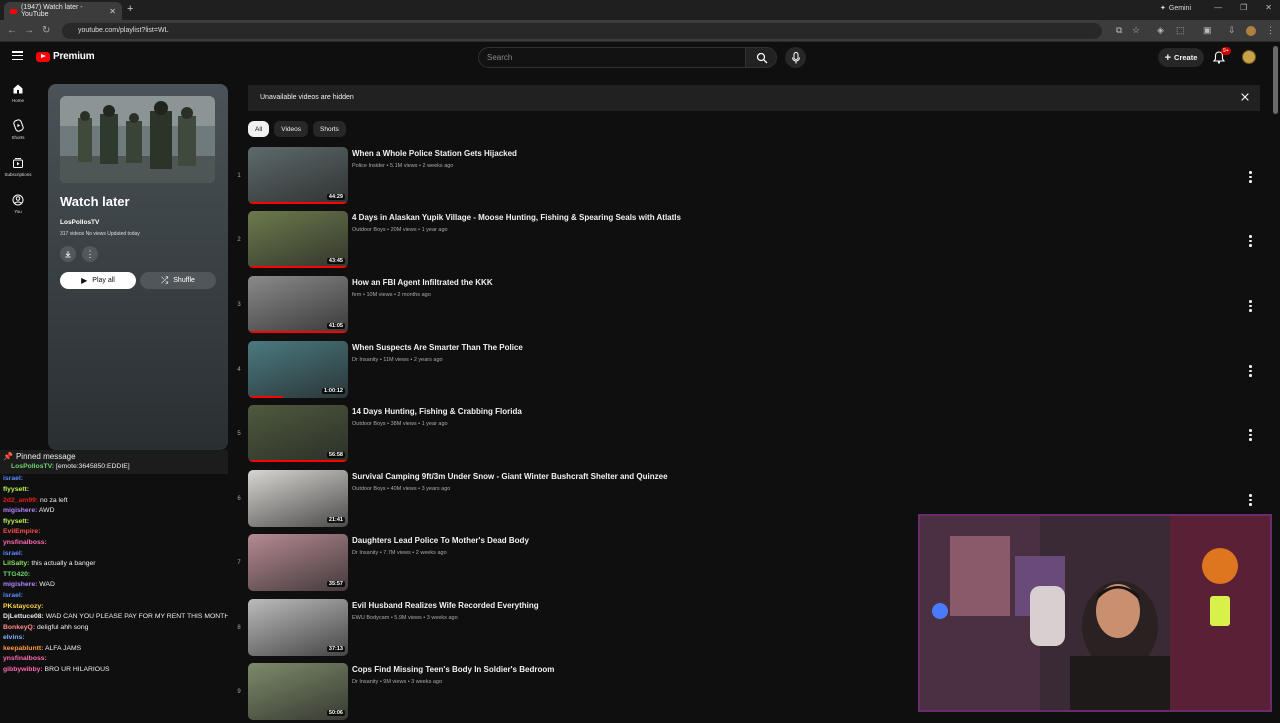  I want to click on extension-icon: ◈, so click(1160, 30).